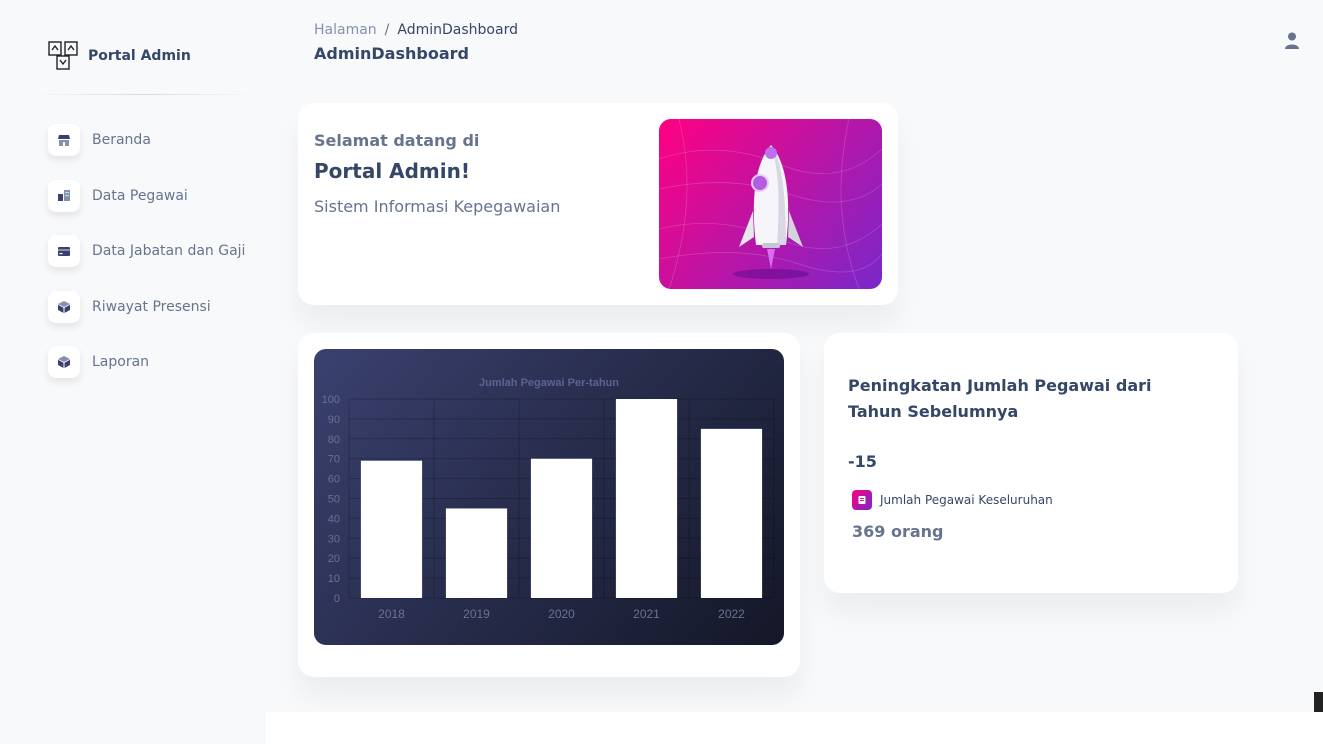 The width and height of the screenshot is (1323, 744). Describe the element at coordinates (392, 171) in the screenshot. I see `welcome-title: Portal Admin!` at that location.